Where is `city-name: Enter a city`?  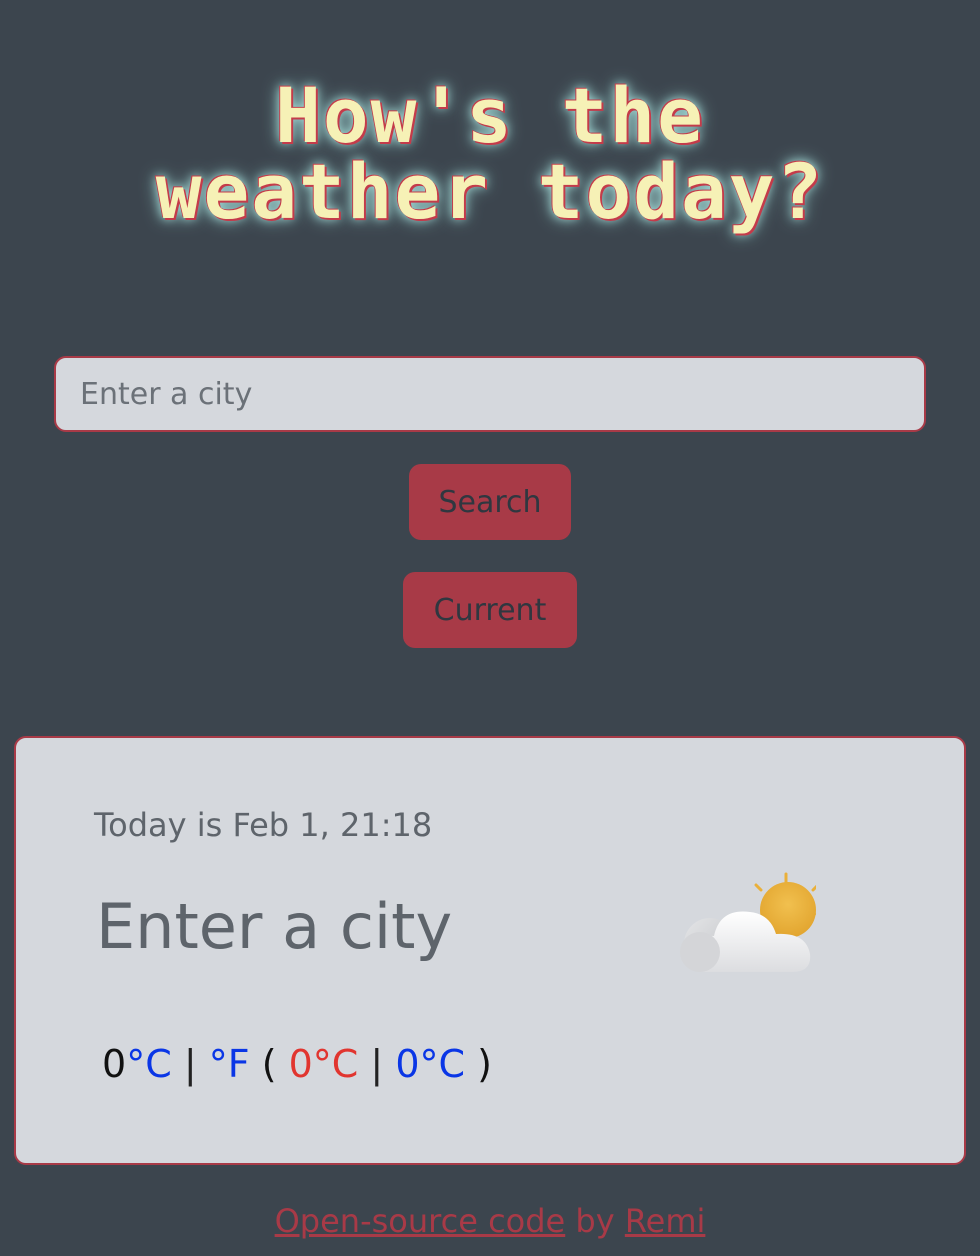
city-name: Enter a city is located at coordinates (274, 926).